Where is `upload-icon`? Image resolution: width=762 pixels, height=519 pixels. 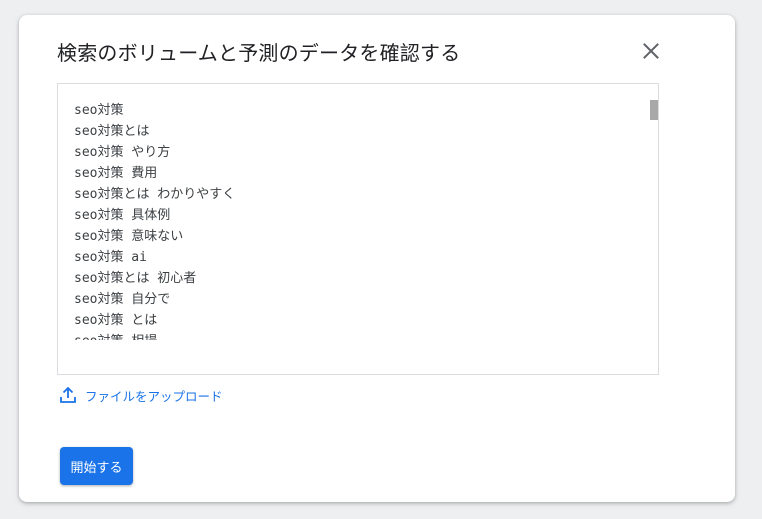 upload-icon is located at coordinates (68, 394).